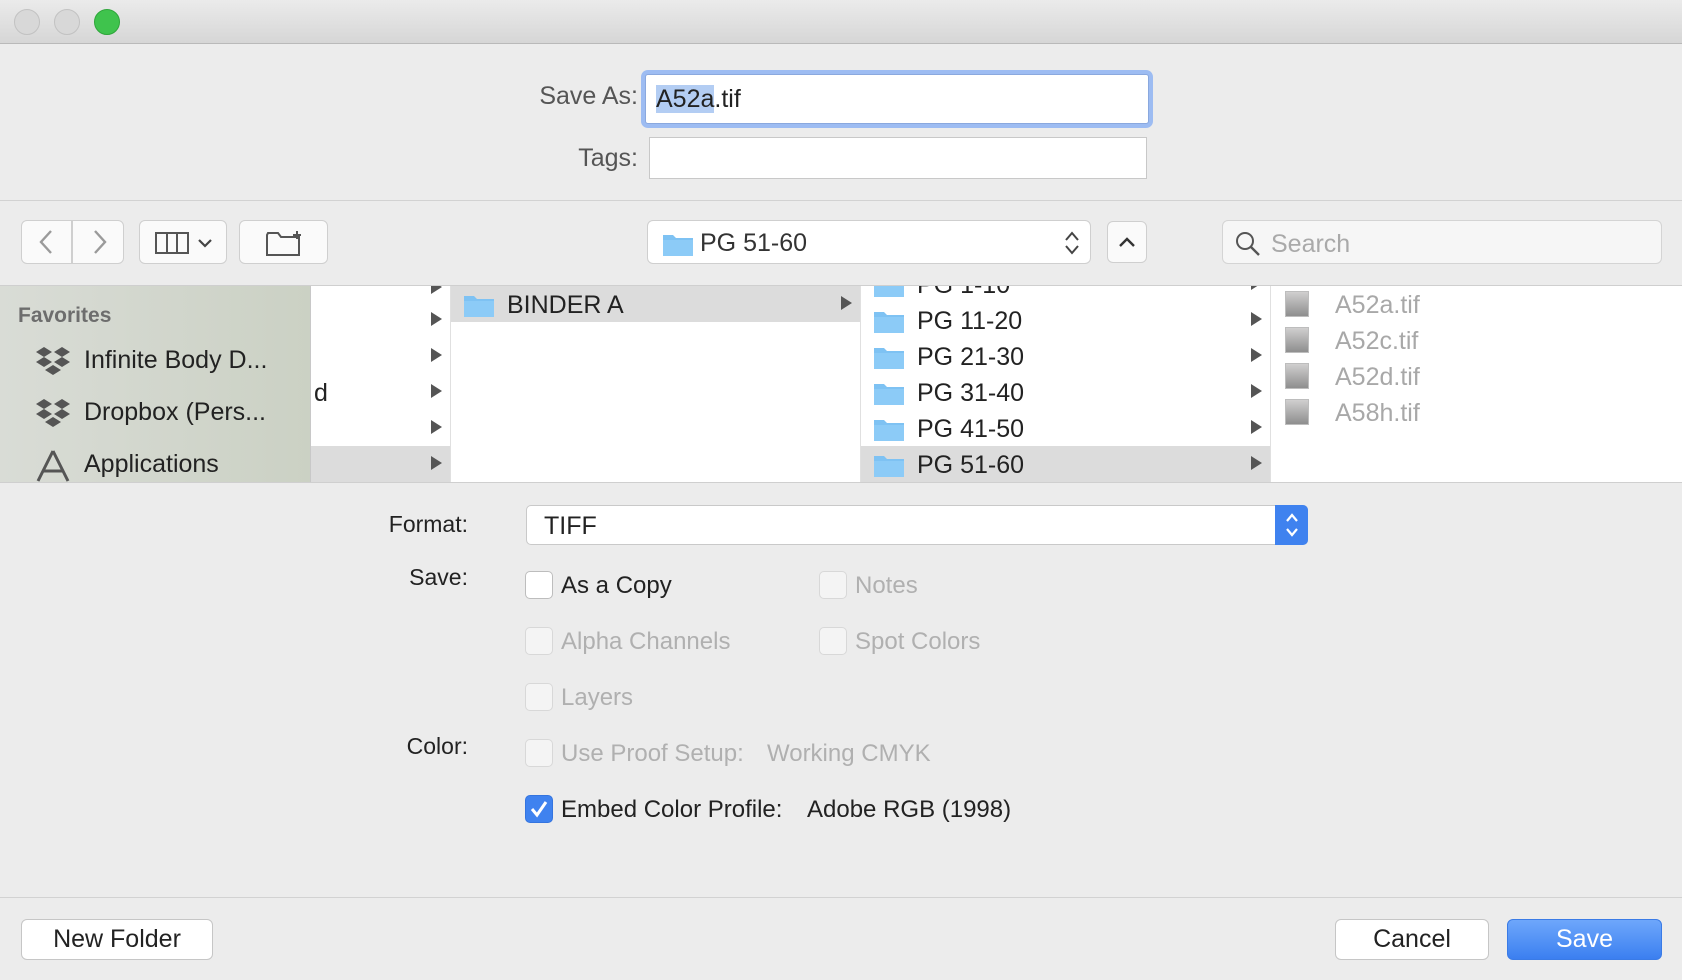  What do you see at coordinates (107, 22) in the screenshot?
I see `zoom-button` at bounding box center [107, 22].